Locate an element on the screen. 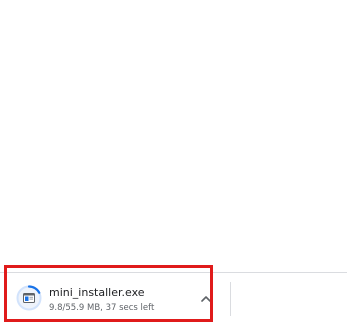 Image resolution: width=347 pixels, height=323 pixels. shelf-divider is located at coordinates (230, 299).